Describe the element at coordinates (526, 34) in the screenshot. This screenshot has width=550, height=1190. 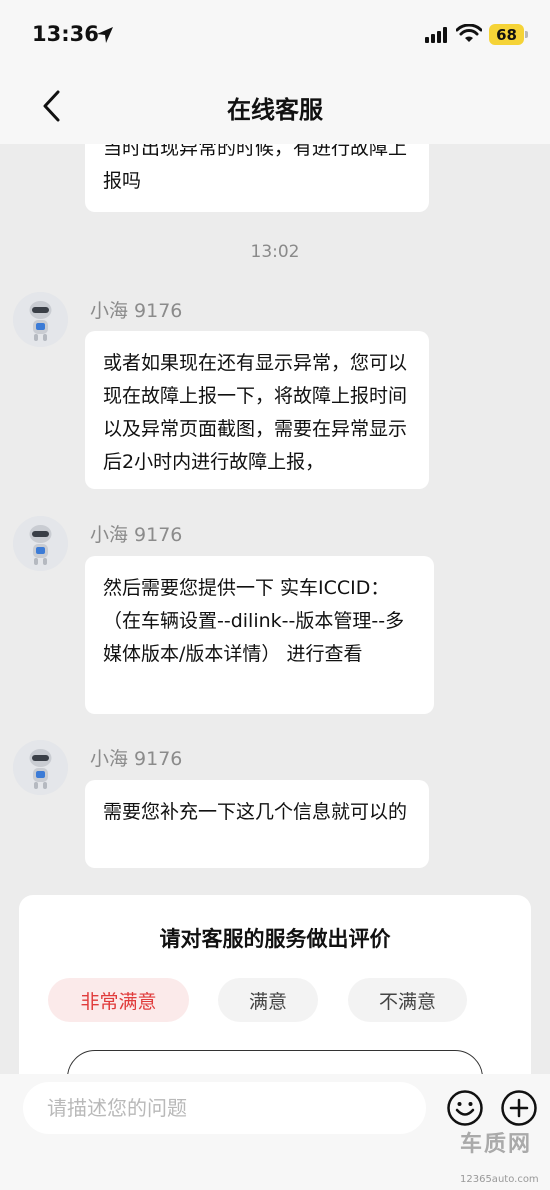
I see `battery-tip` at that location.